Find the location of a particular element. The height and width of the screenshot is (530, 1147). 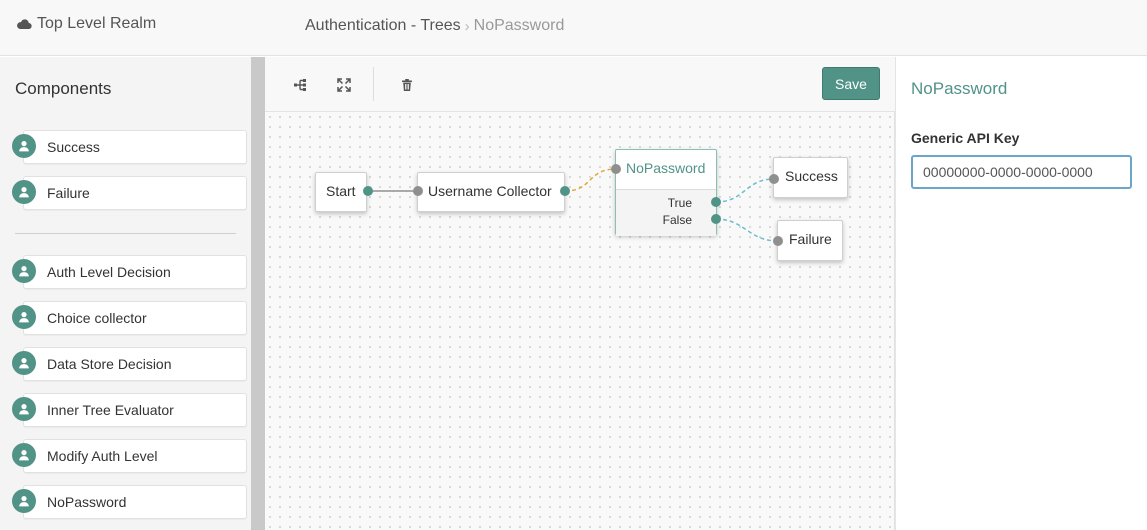

outcome-false-port is located at coordinates (716, 219).